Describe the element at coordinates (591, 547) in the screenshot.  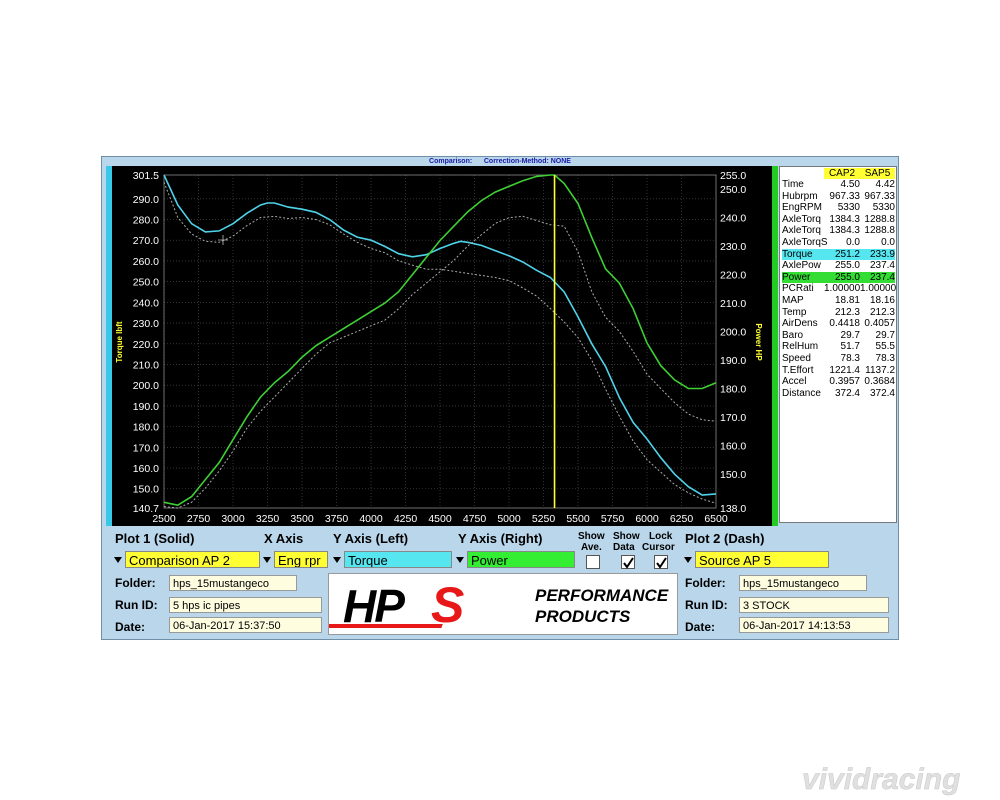
I see `show-ave-label-2: Ave.` at that location.